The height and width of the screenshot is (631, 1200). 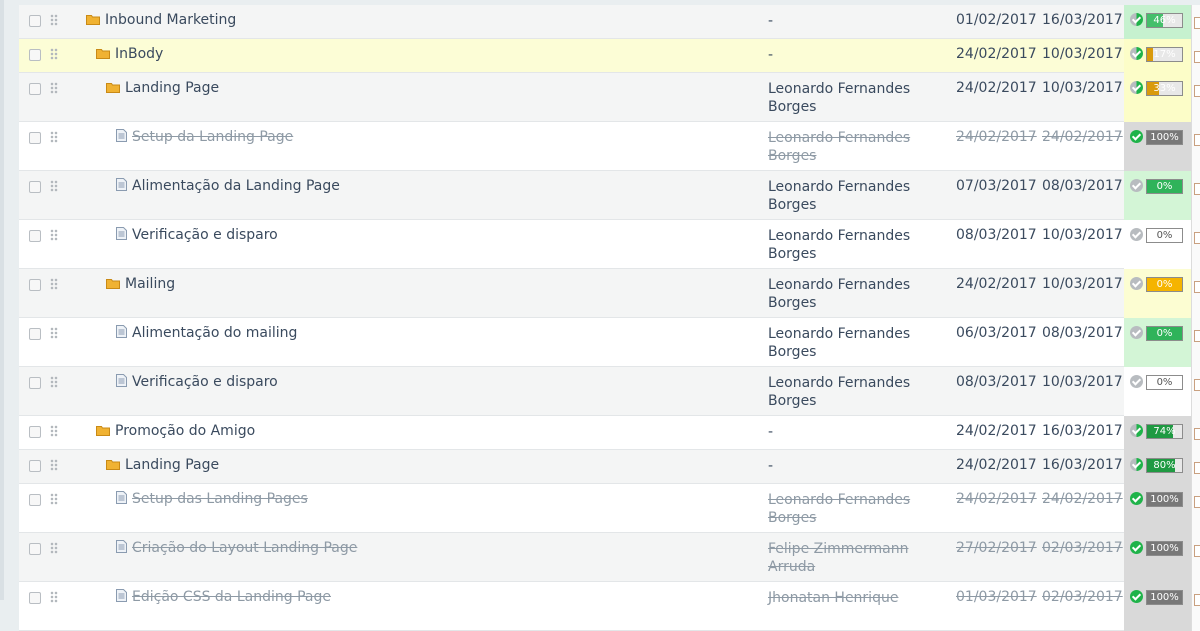 What do you see at coordinates (175, 431) in the screenshot?
I see `group-name: Promoção do Amigo` at bounding box center [175, 431].